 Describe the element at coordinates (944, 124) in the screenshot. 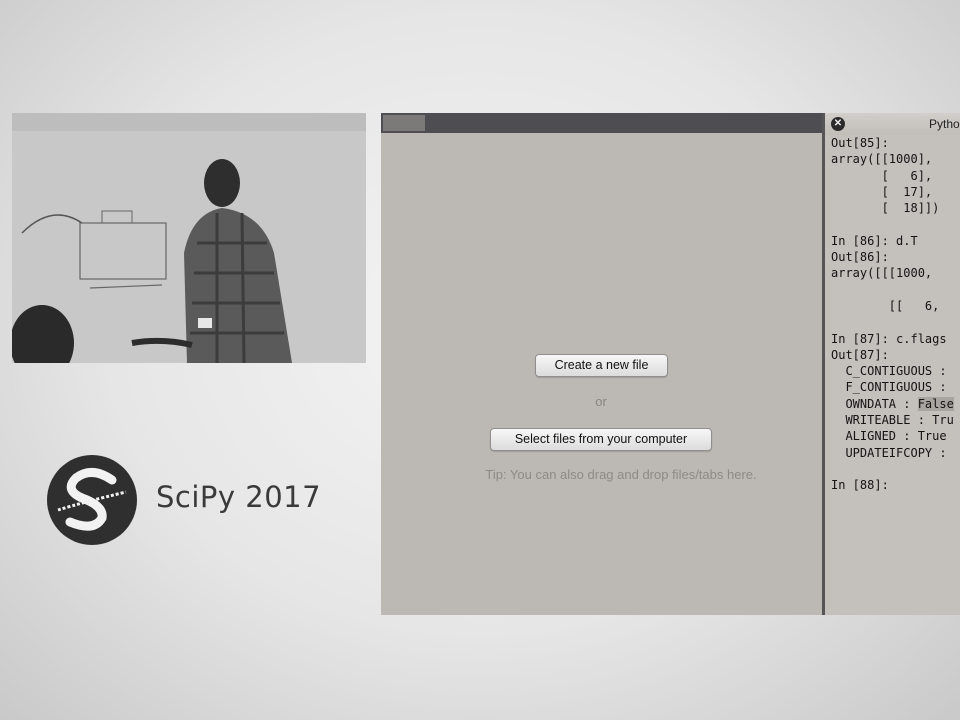

I see `console-title: Pytho` at that location.